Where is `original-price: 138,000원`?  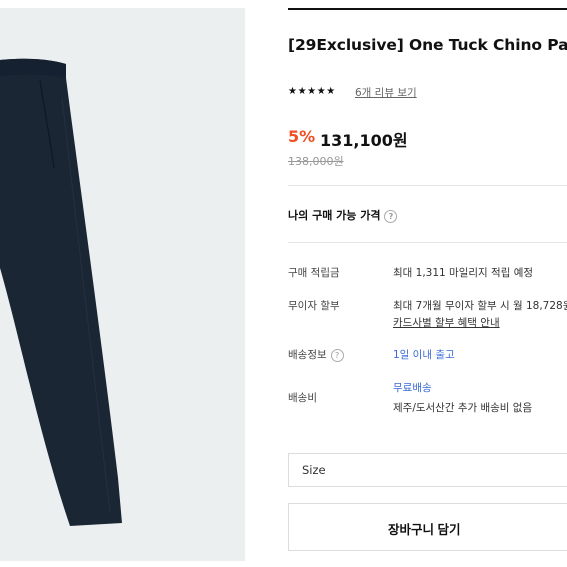
original-price: 138,000원 is located at coordinates (316, 161).